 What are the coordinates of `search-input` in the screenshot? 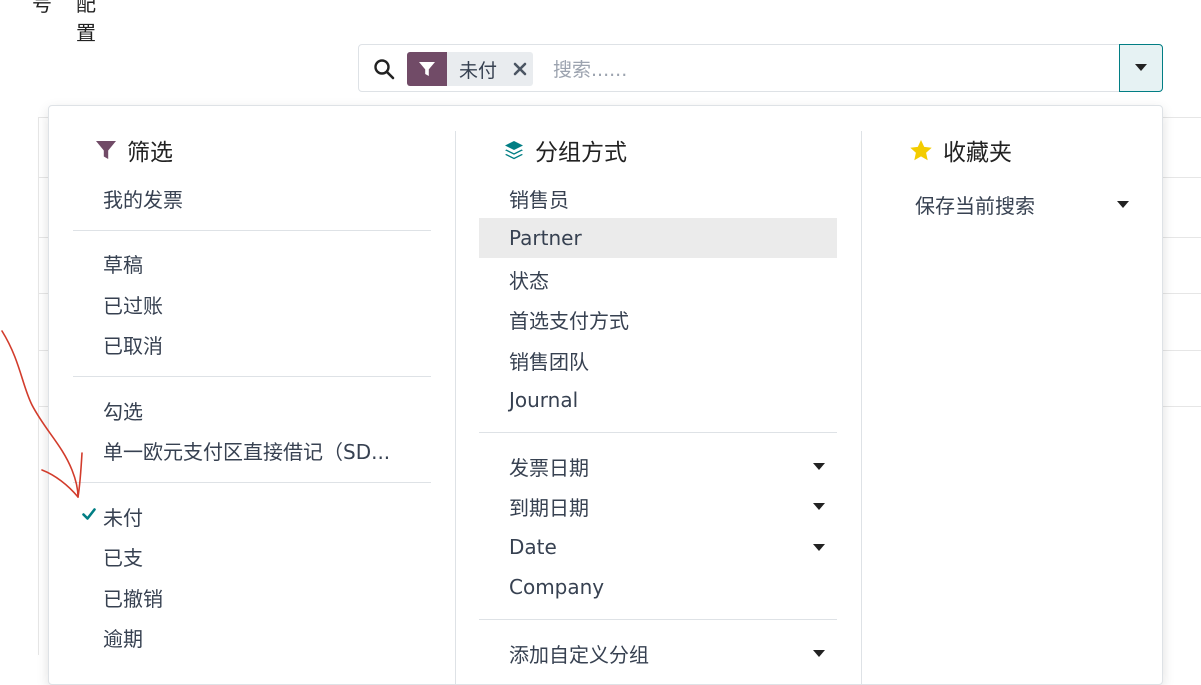 It's located at (823, 70).